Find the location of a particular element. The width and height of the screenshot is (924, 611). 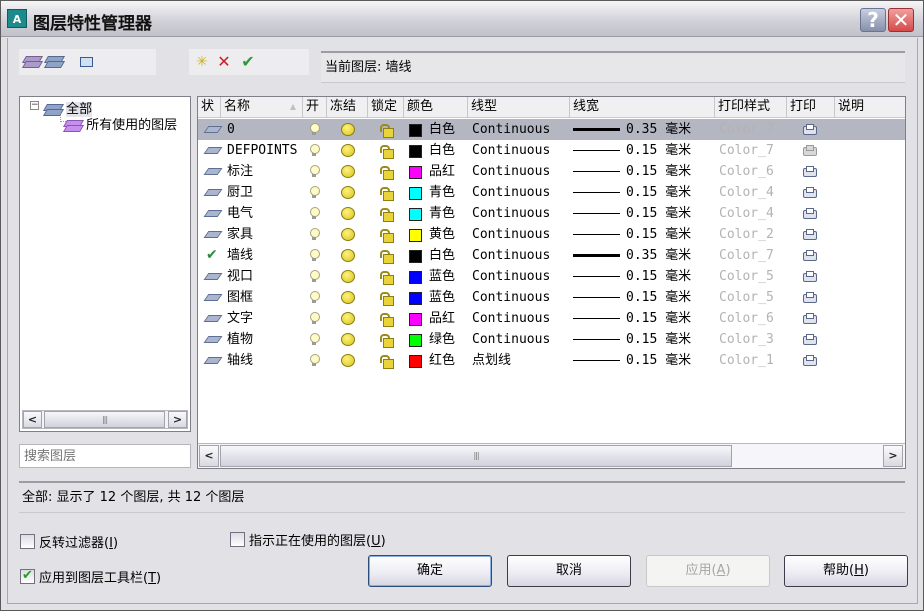

apply-to-layers-toolbar-checkbox: 应用到图层工具栏(T) is located at coordinates (90, 576).